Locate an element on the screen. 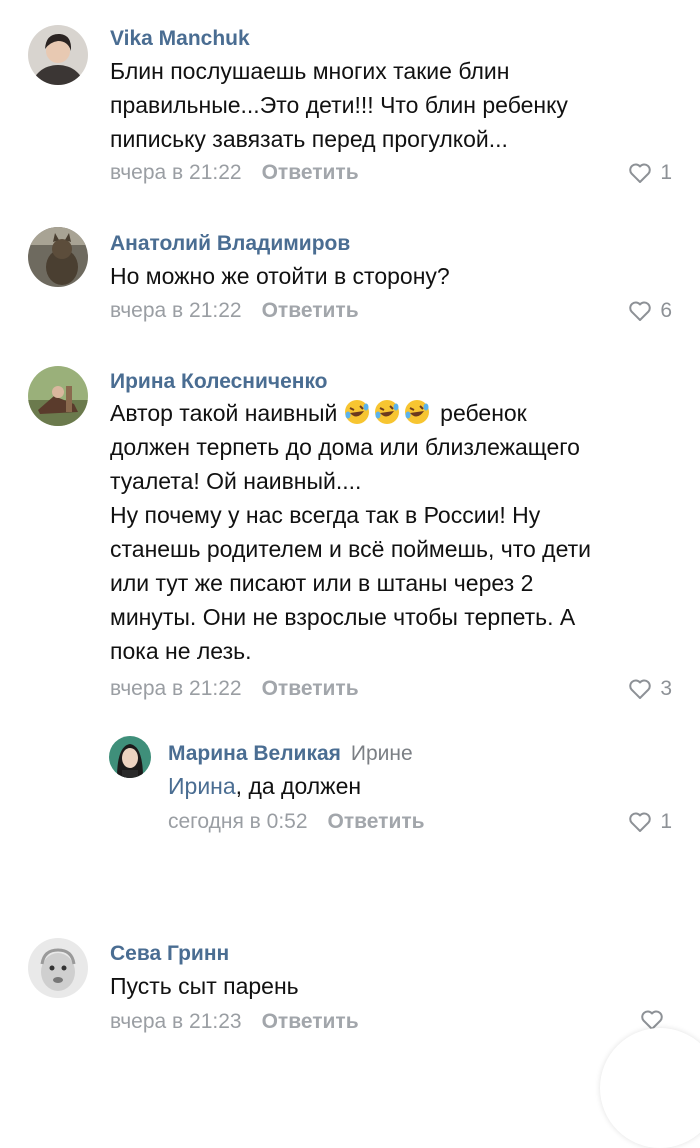 The width and height of the screenshot is (700, 1148). comment-meta: вчера в 21:23 Ответить is located at coordinates (234, 1022).